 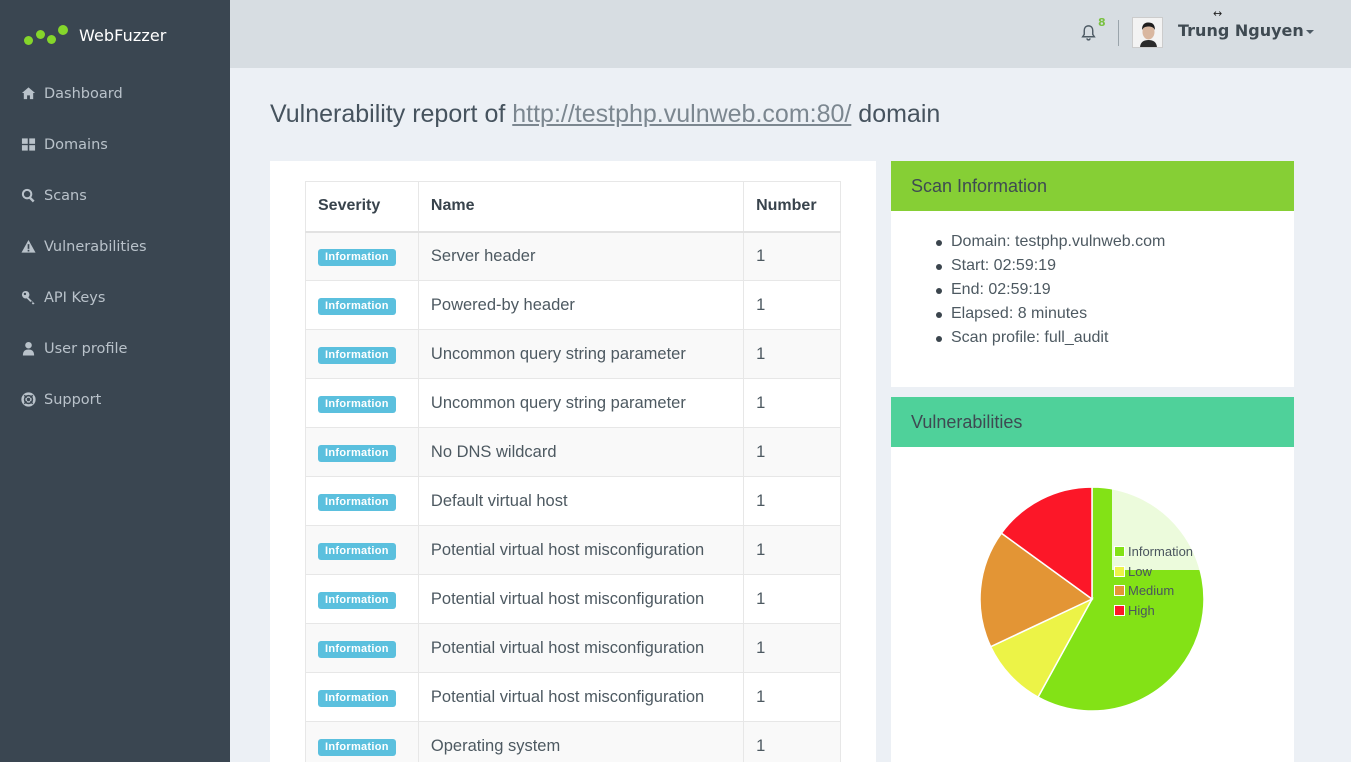 I want to click on brand-logo-icon, so click(x=47, y=35).